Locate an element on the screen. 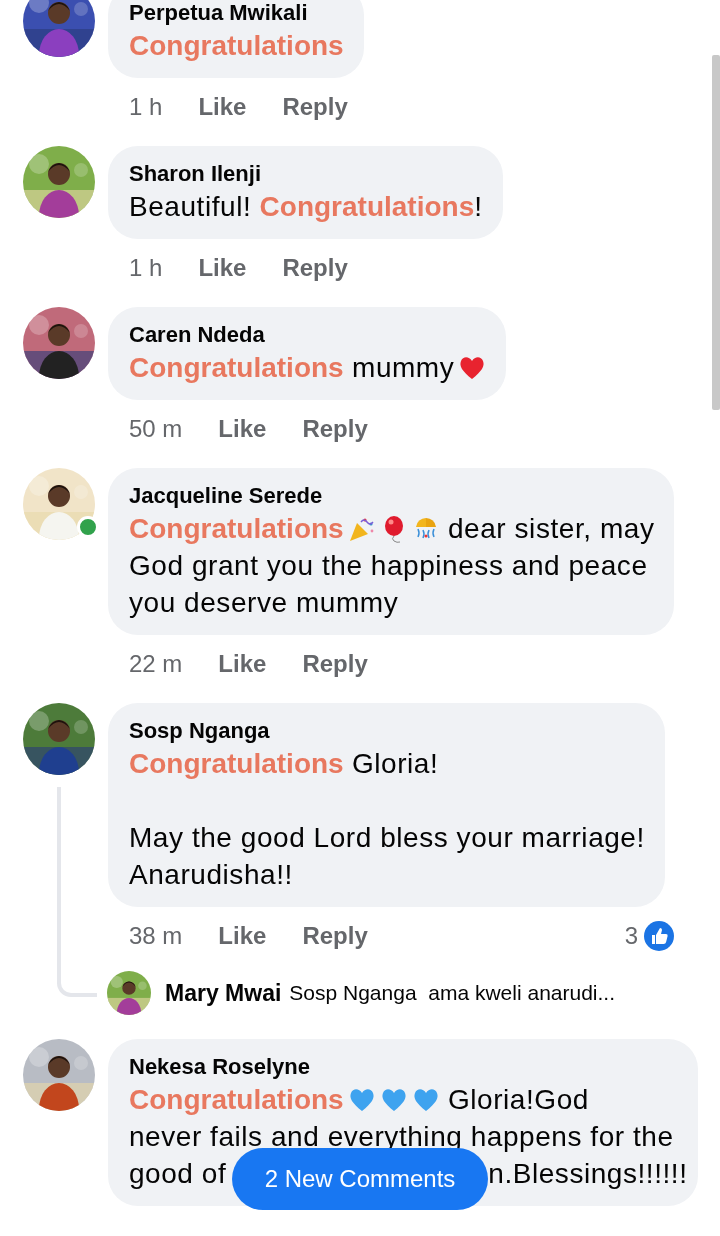 Image resolution: width=720 pixels, height=1236 pixels. comment-text: God grant you the happiness and peace is located at coordinates (388, 566).